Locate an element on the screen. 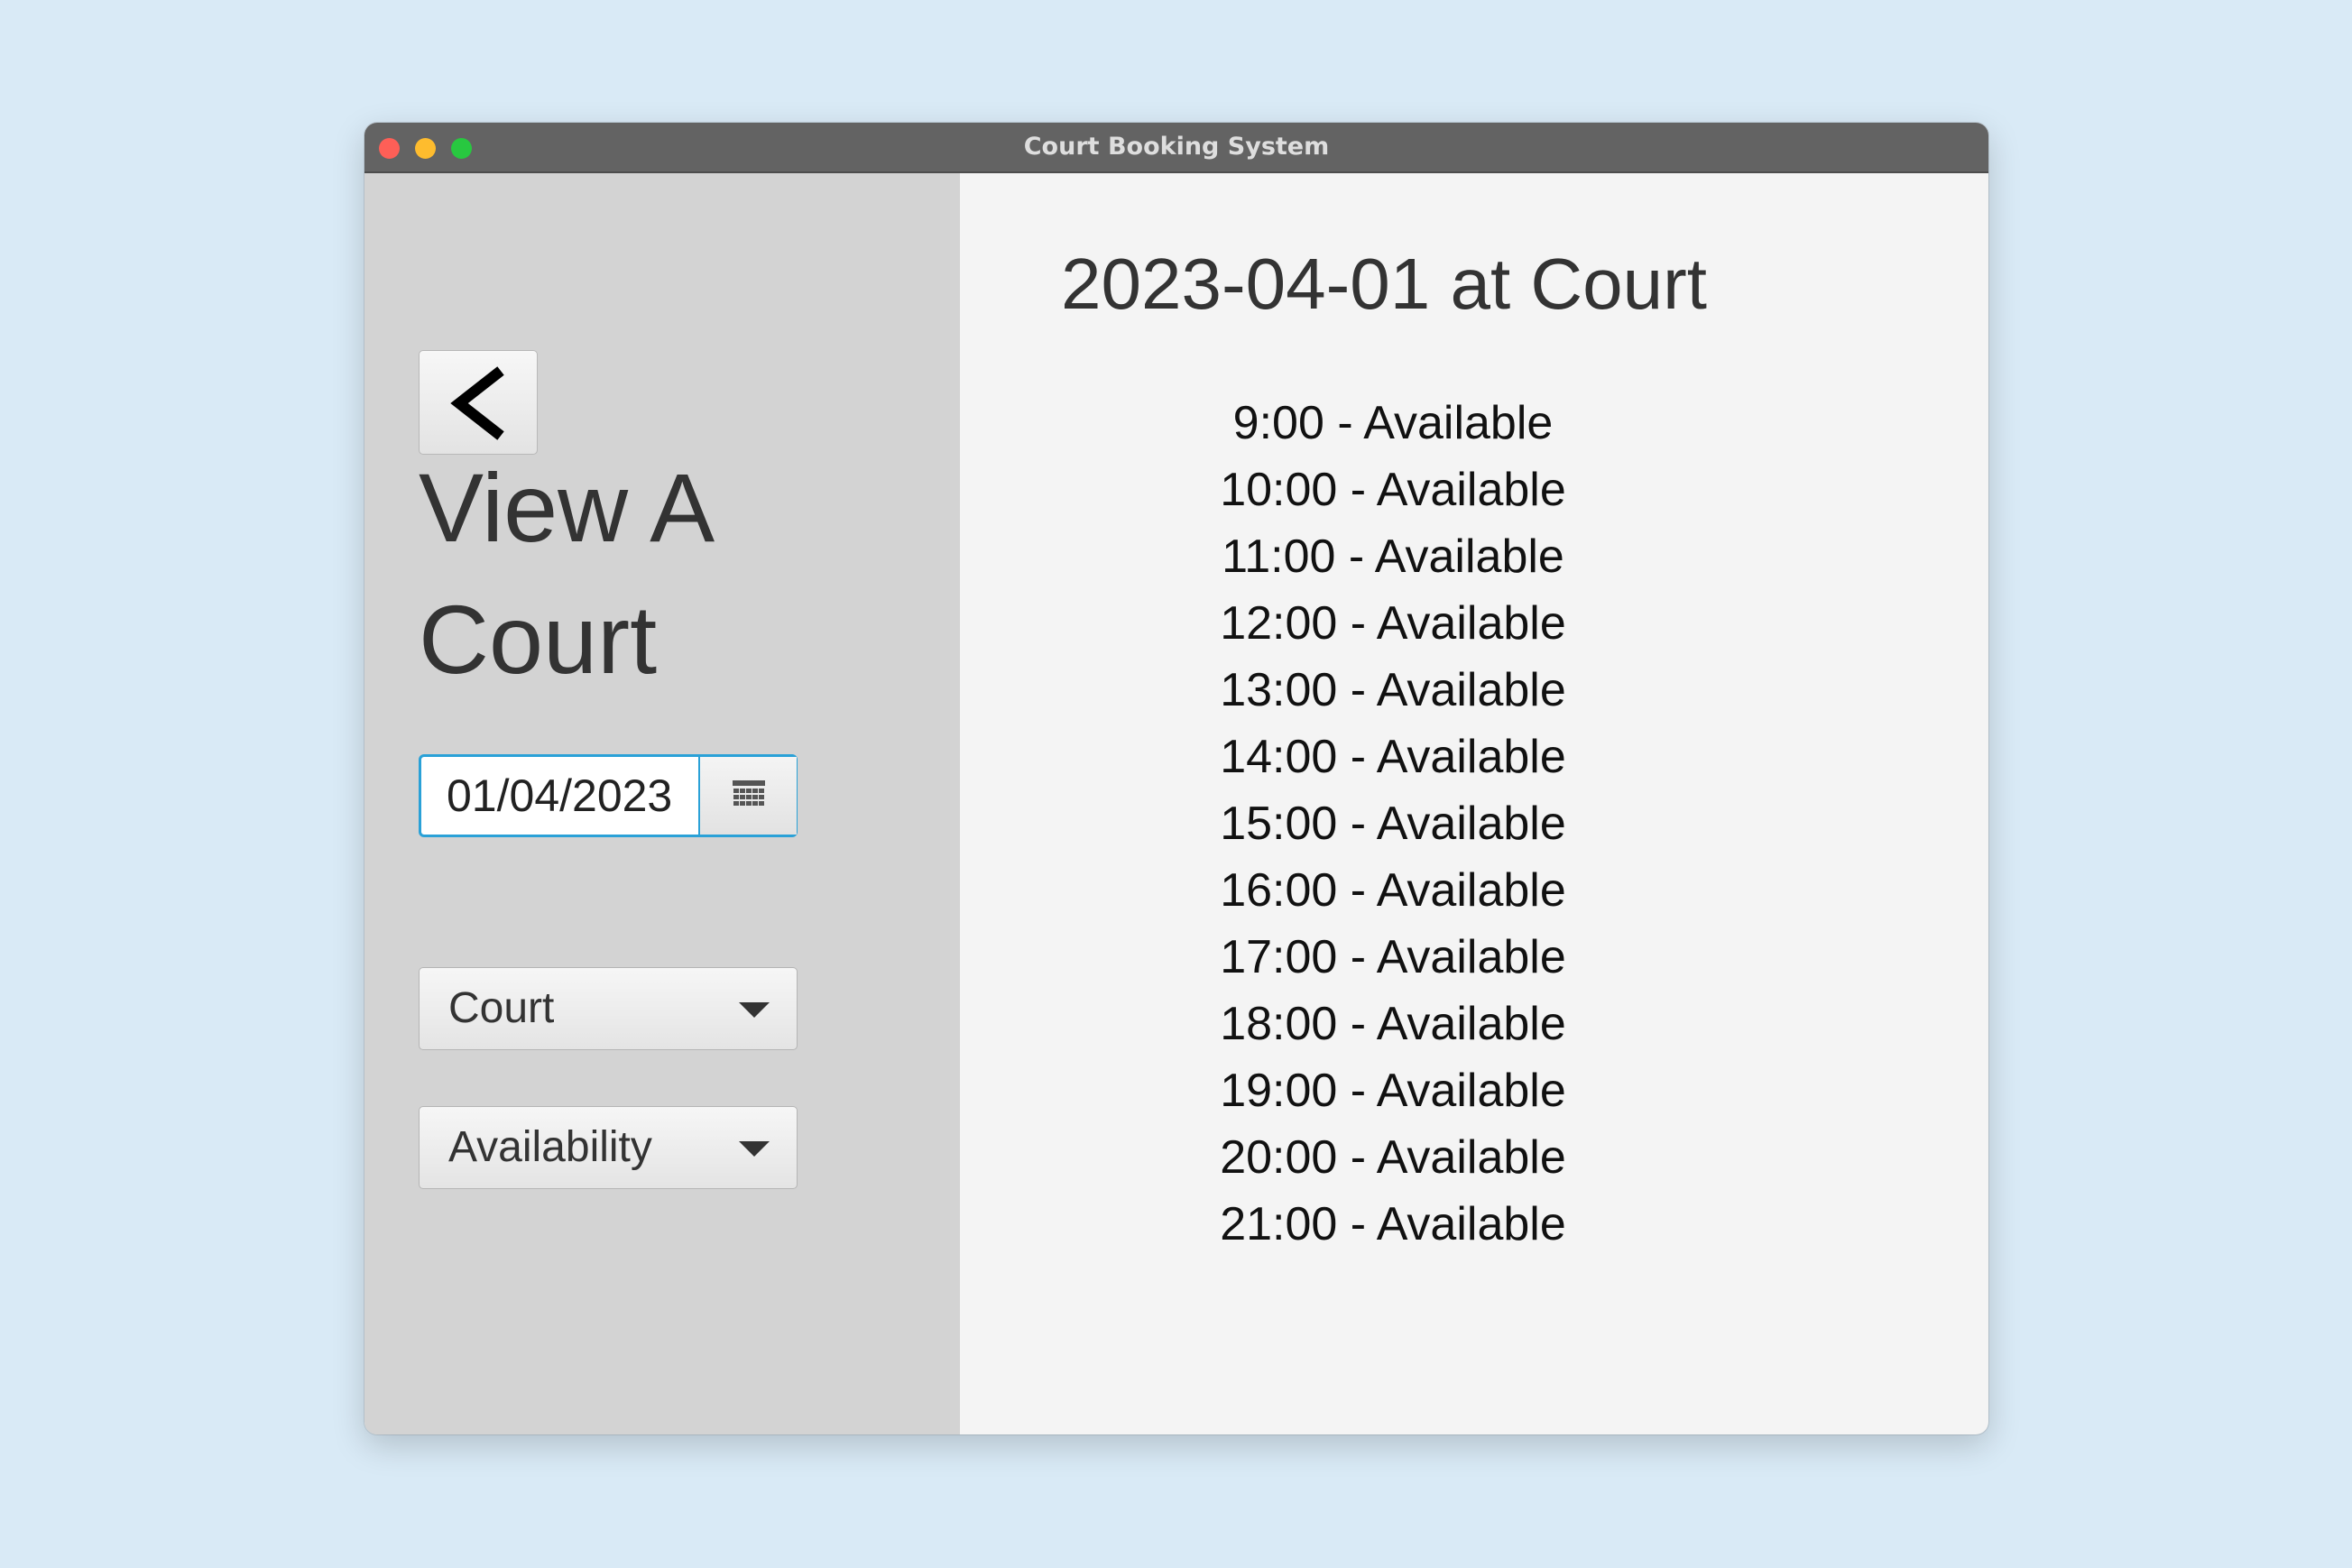  date-field is located at coordinates (559, 796).